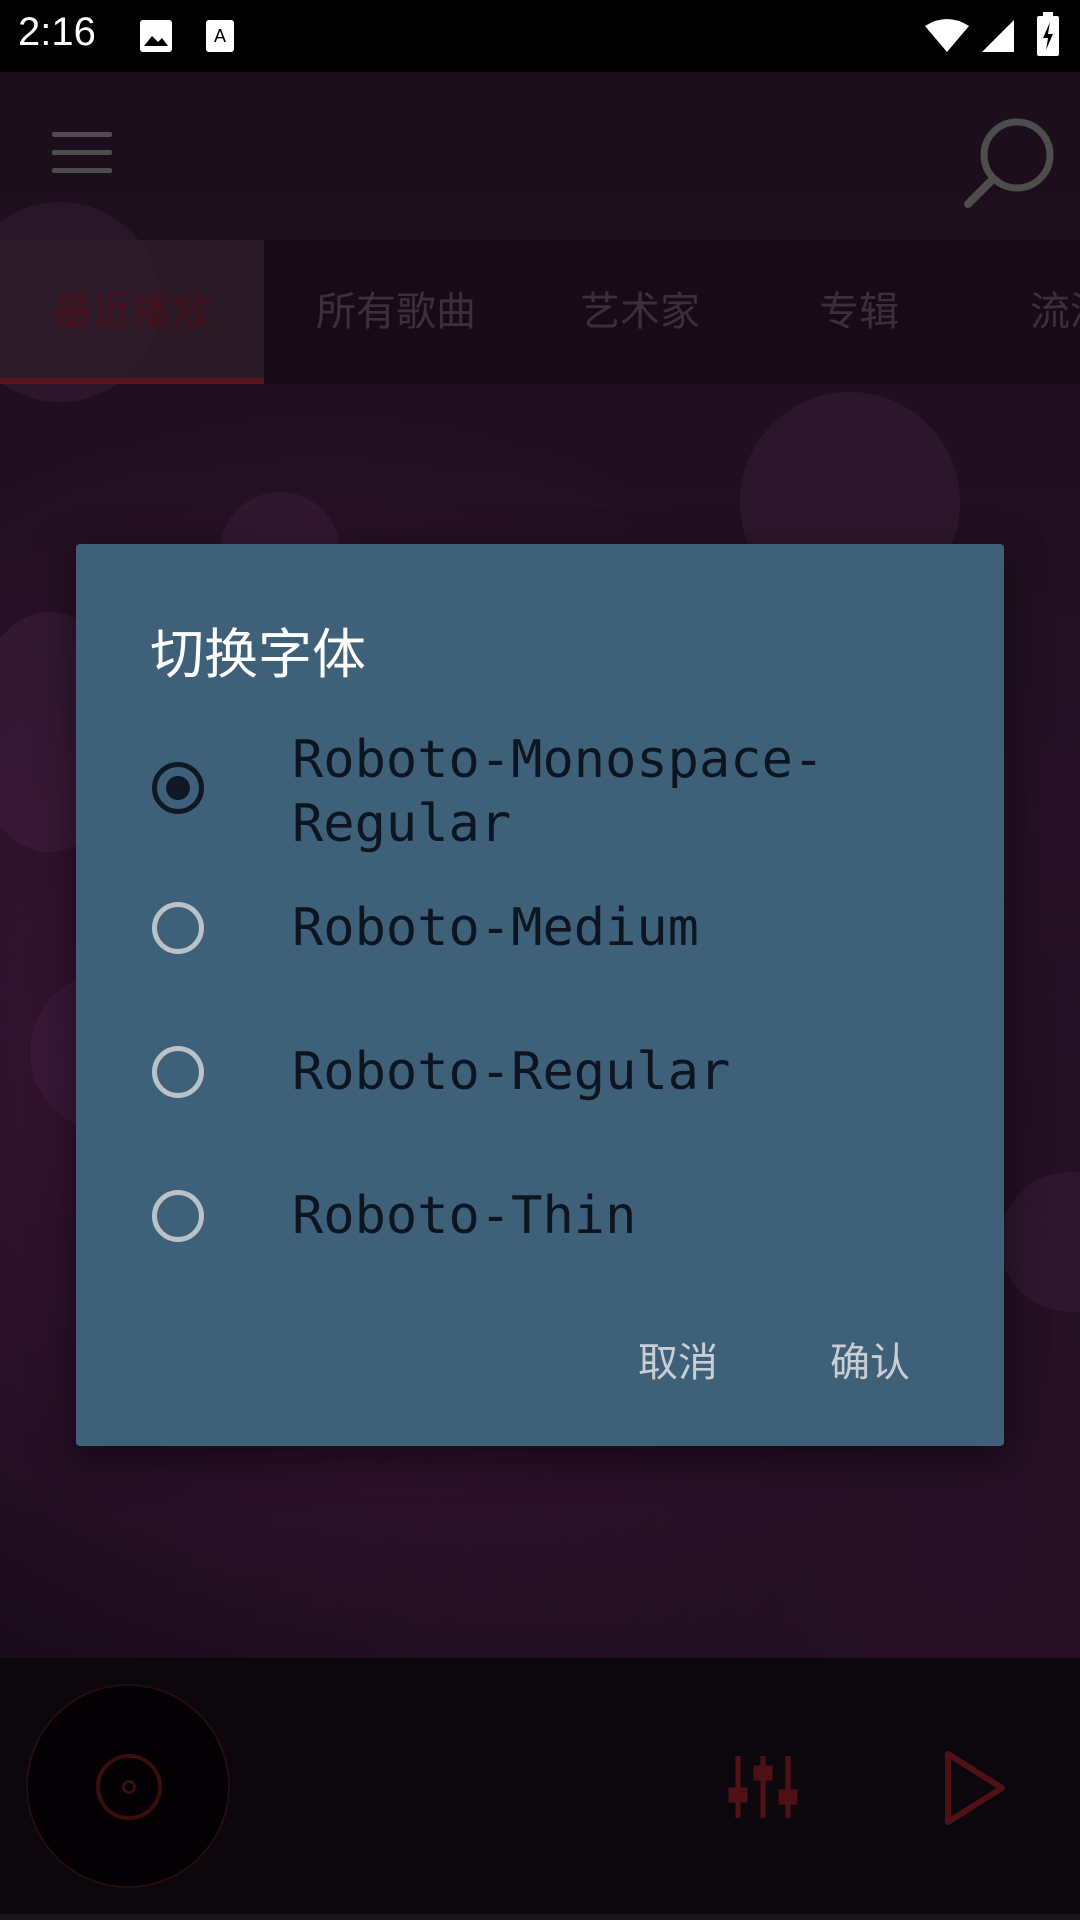 The width and height of the screenshot is (1080, 1920). Describe the element at coordinates (258, 654) in the screenshot. I see `dialog-title: 切换字体` at that location.